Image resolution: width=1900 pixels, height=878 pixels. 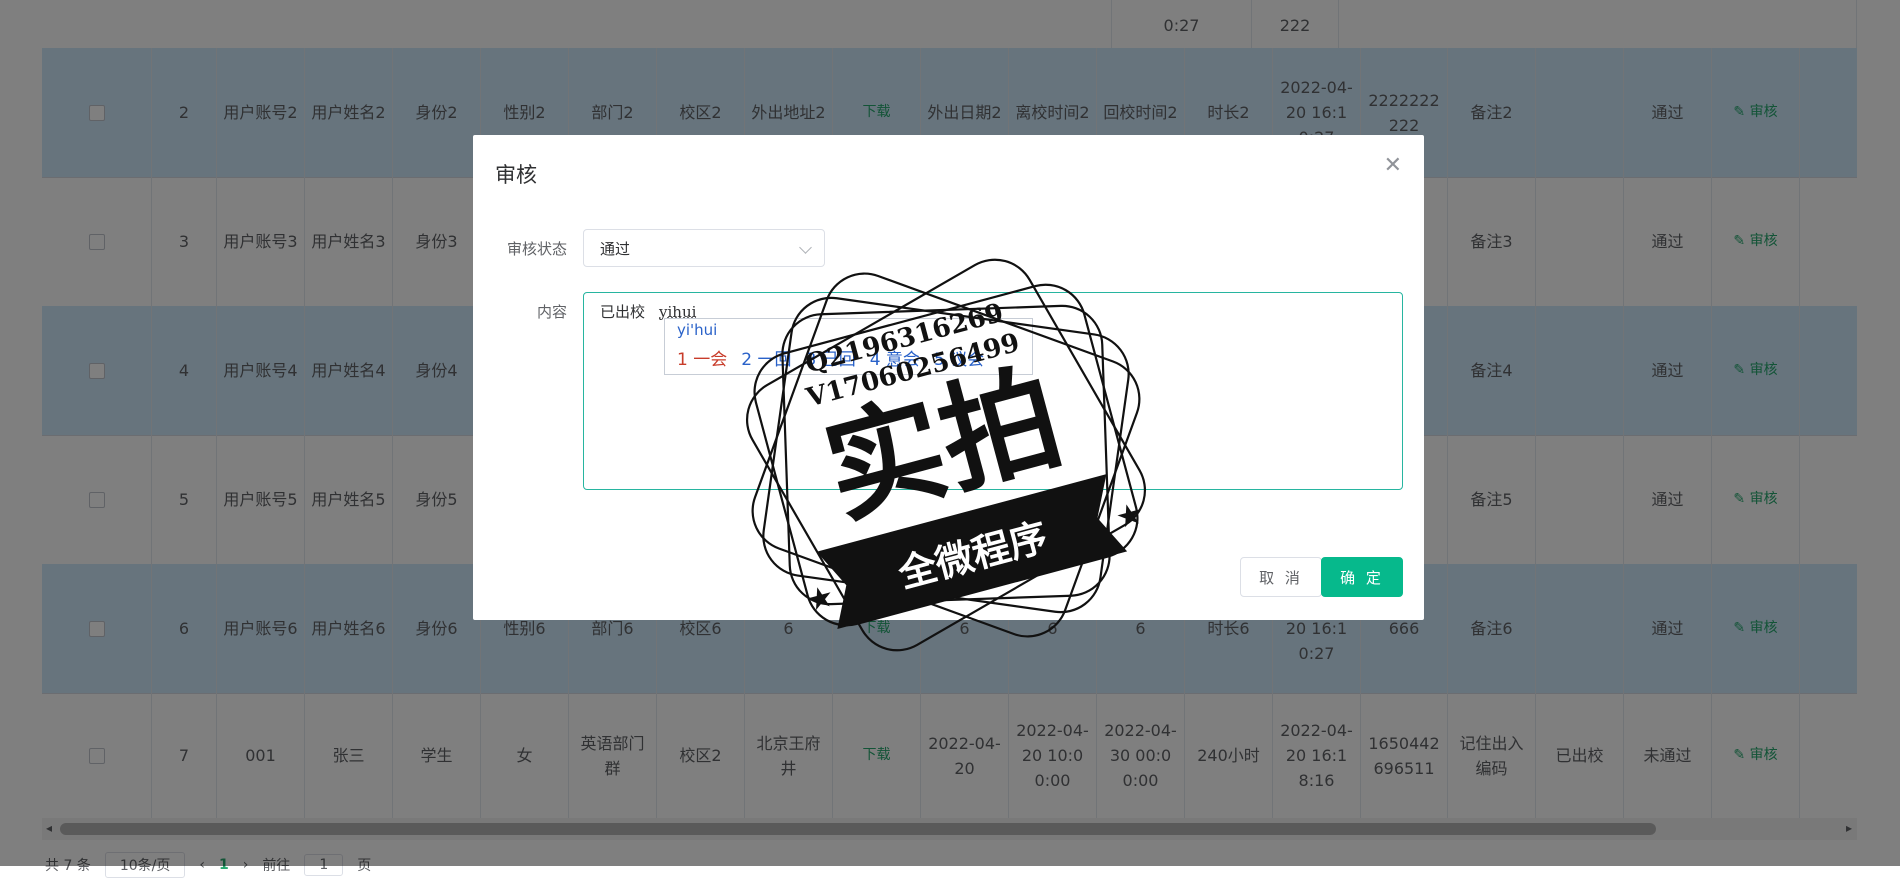 I want to click on content-label: 内容, so click(x=551, y=312).